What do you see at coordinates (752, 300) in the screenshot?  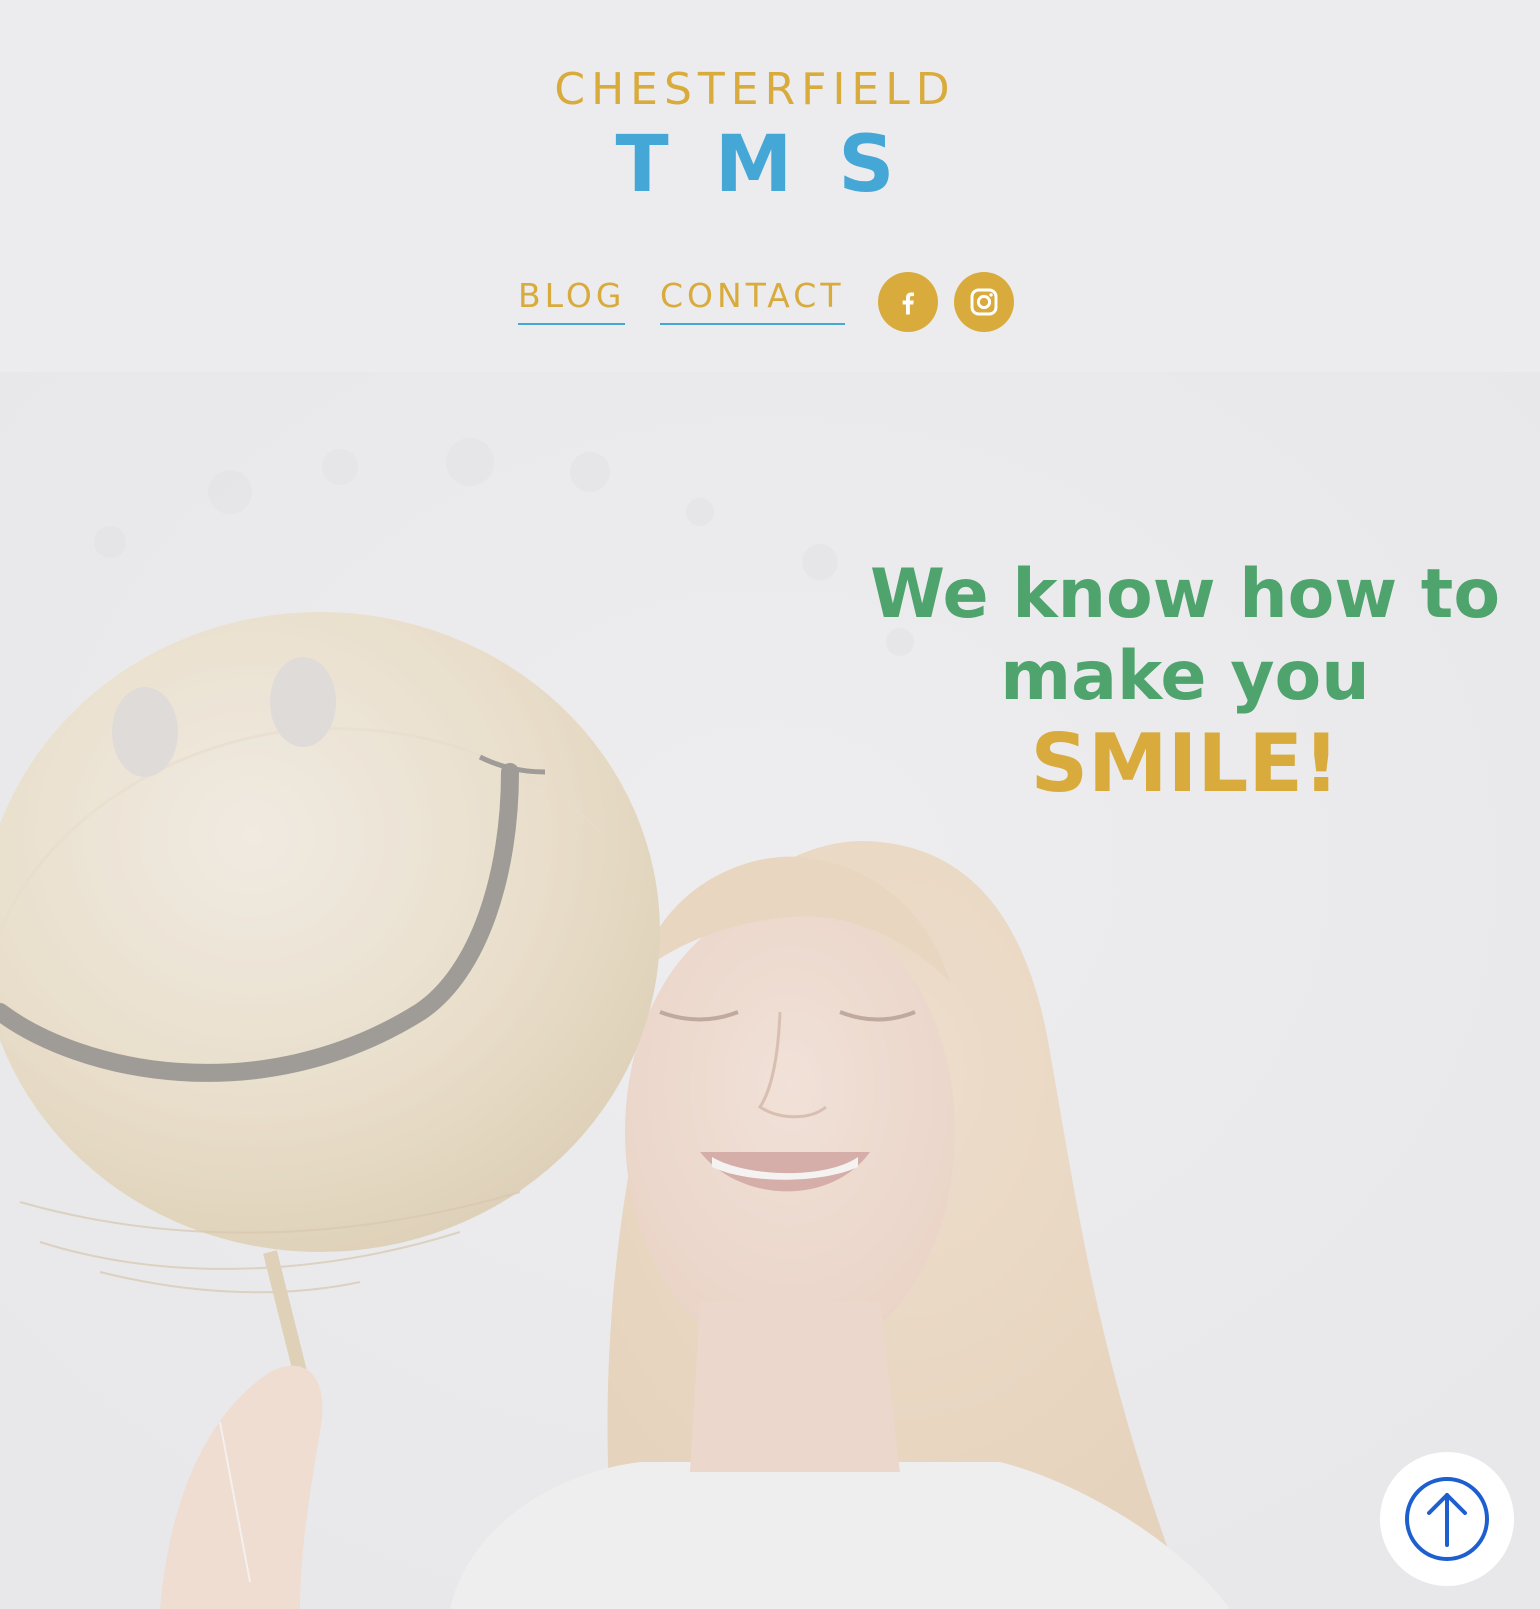 I see `nav-link-contact: CONTACT` at bounding box center [752, 300].